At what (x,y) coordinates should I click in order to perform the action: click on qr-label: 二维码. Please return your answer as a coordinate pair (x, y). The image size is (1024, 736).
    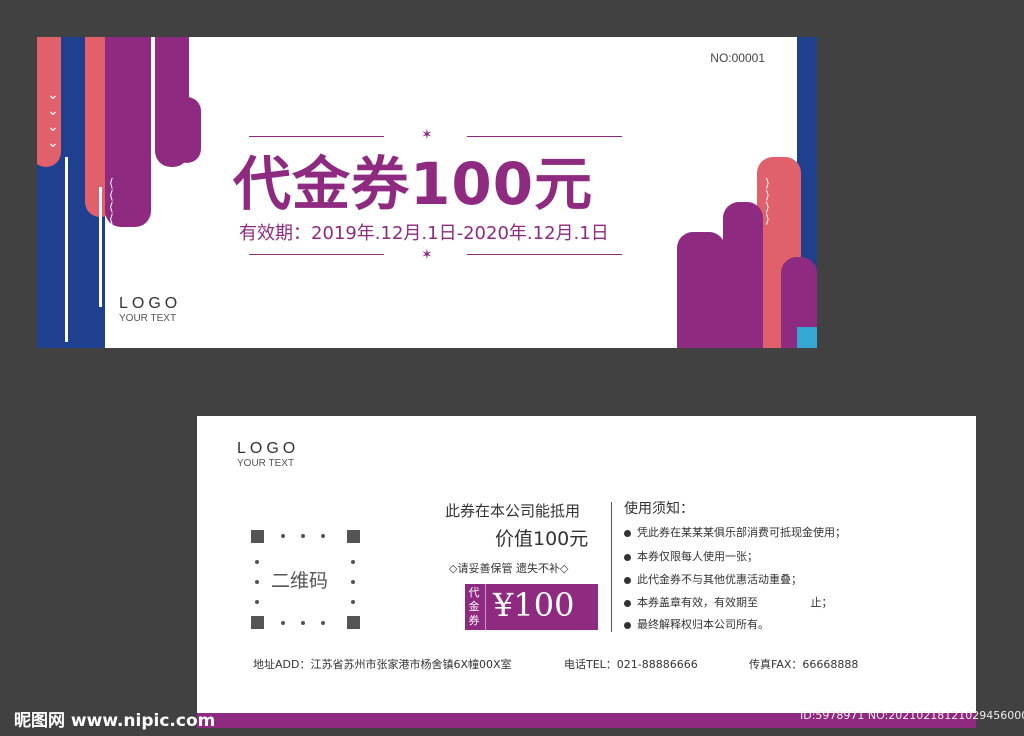
    Looking at the image, I should click on (300, 581).